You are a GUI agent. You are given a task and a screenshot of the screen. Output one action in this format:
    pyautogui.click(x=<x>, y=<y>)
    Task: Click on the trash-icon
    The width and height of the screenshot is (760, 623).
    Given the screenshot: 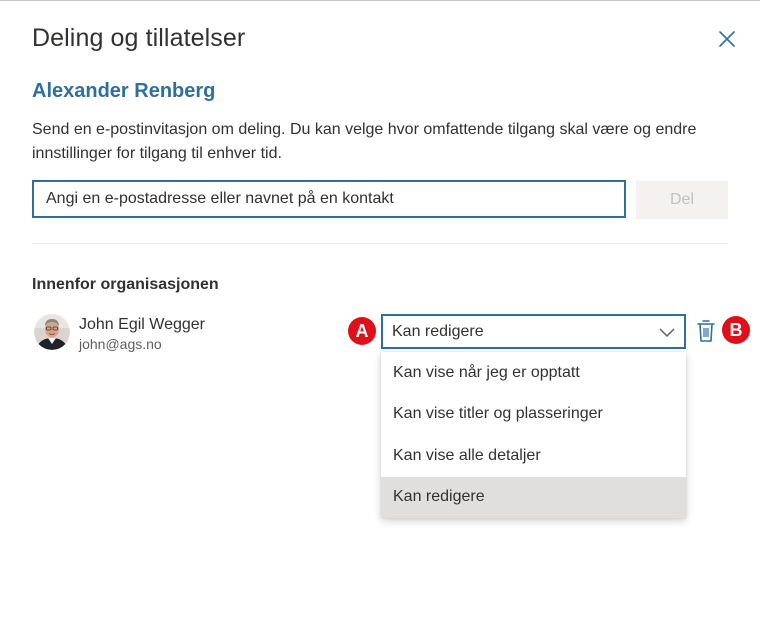 What is the action you would take?
    pyautogui.click(x=706, y=331)
    